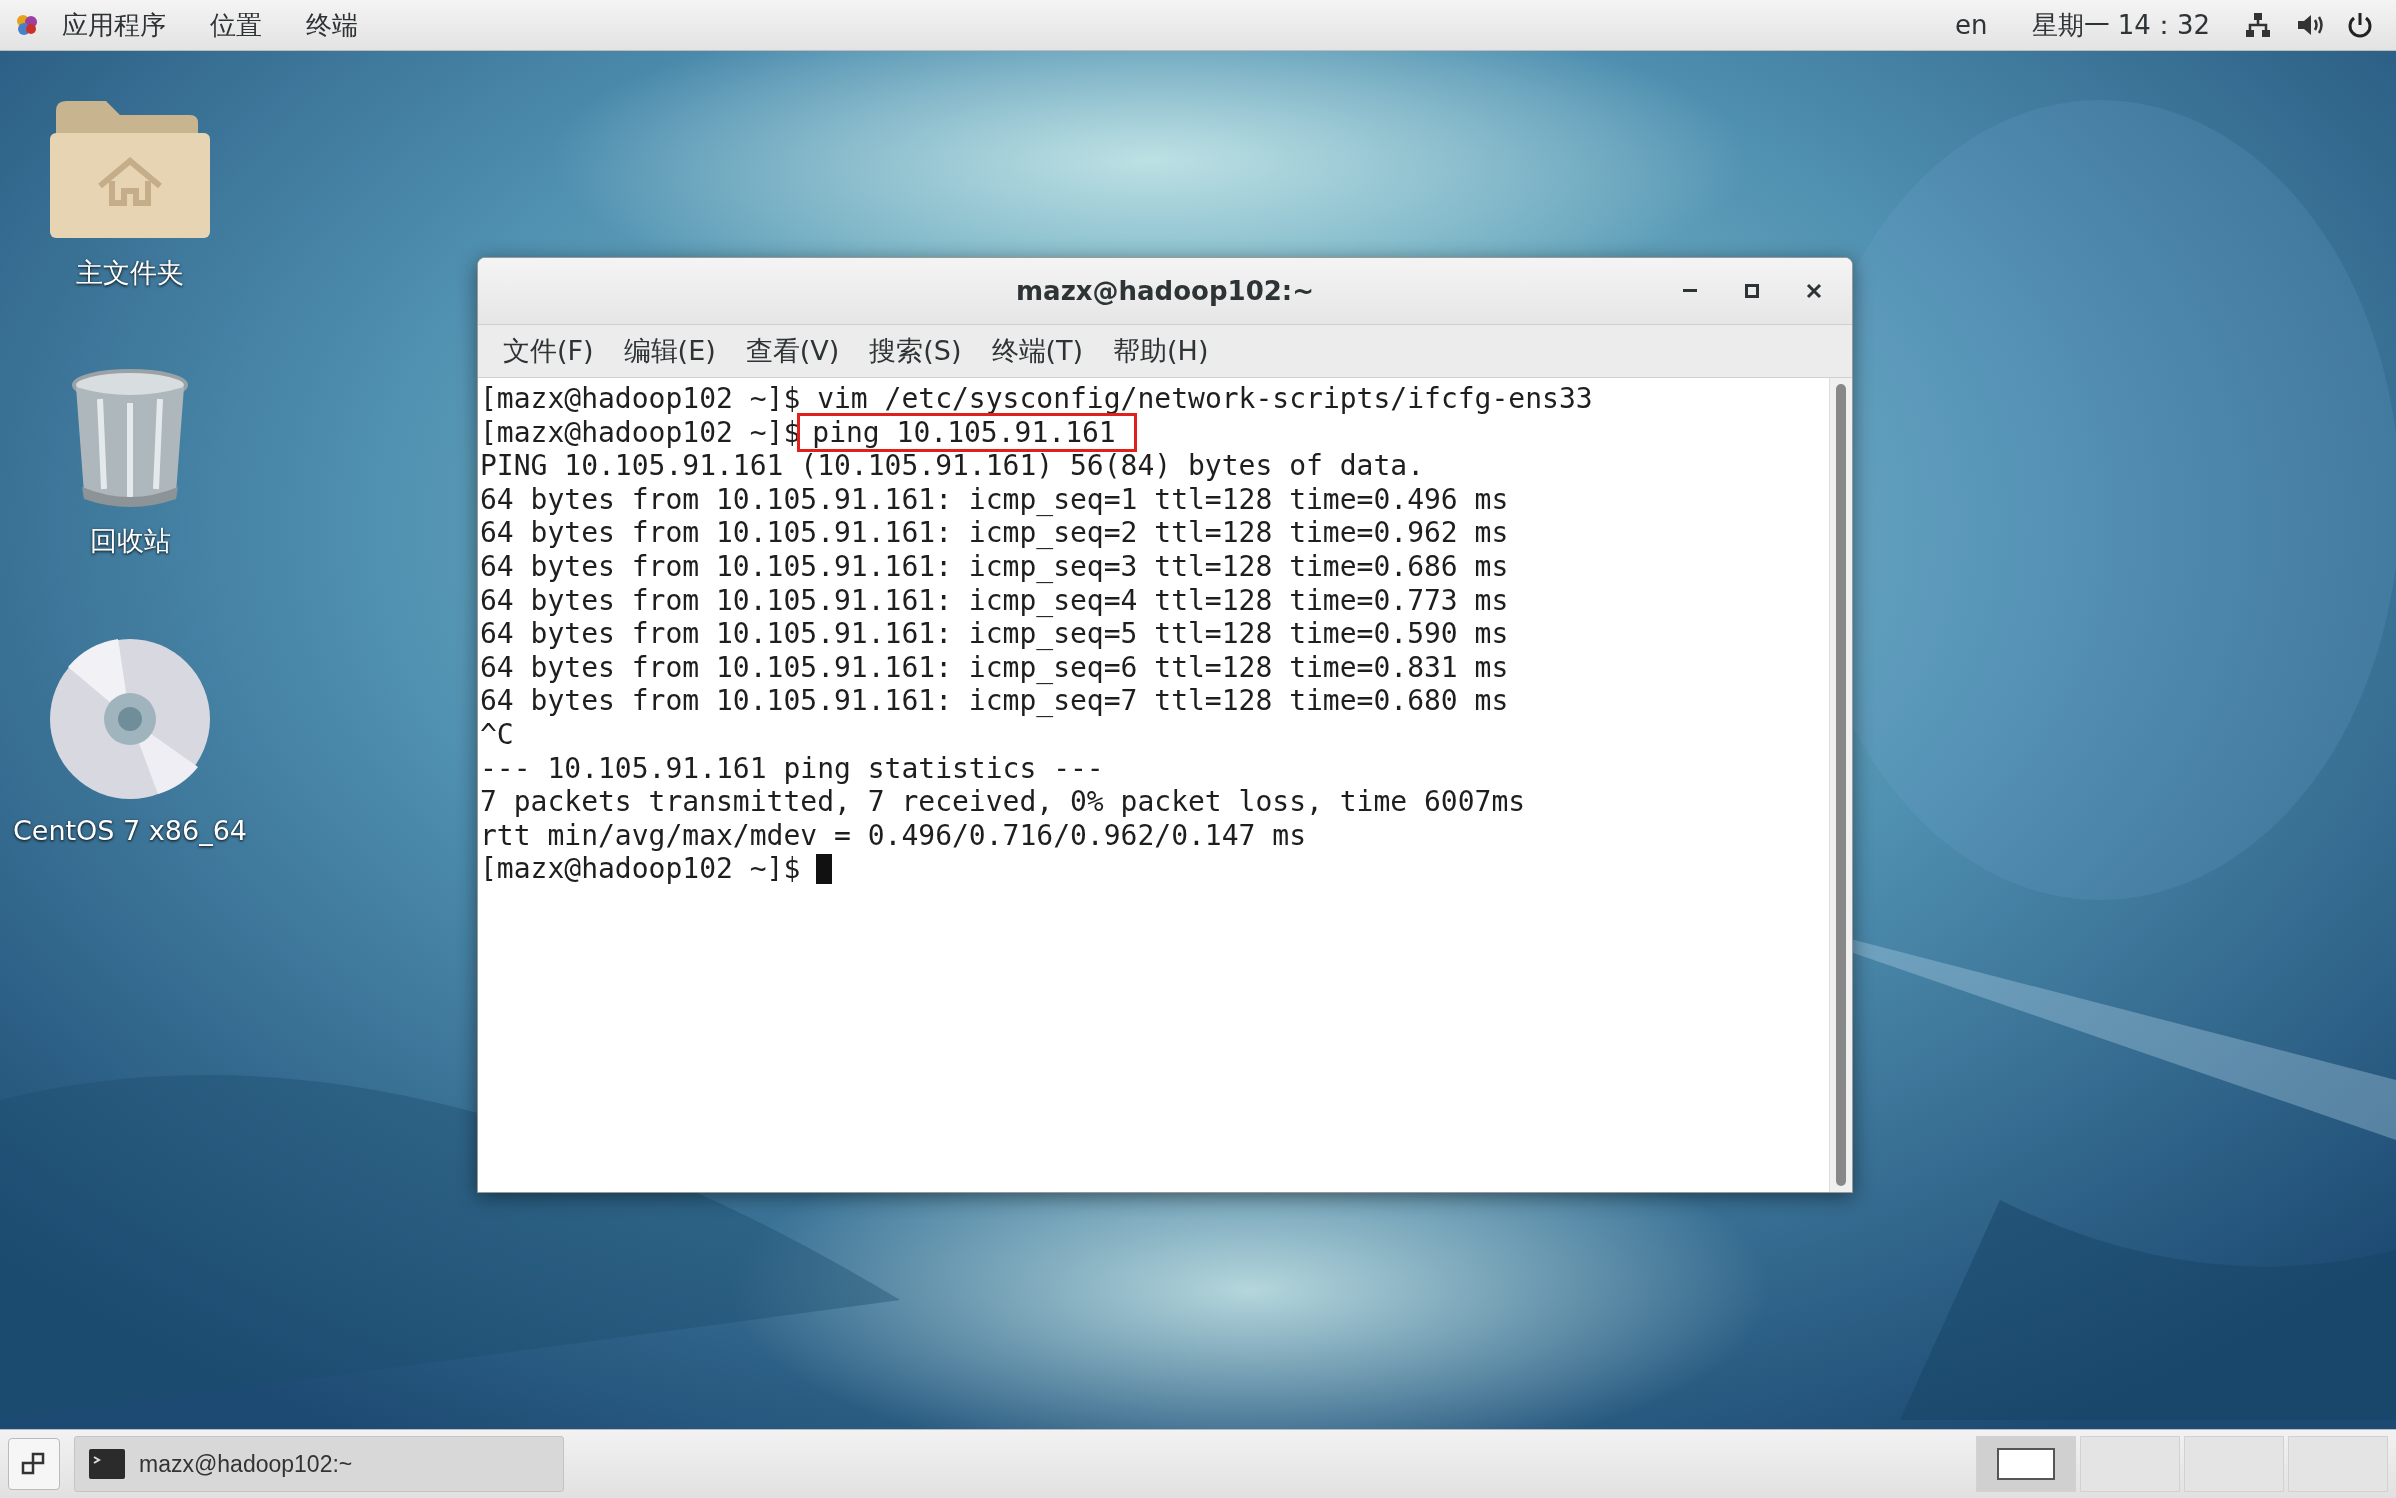  What do you see at coordinates (332, 25) in the screenshot?
I see `top-menu-item: 终端` at bounding box center [332, 25].